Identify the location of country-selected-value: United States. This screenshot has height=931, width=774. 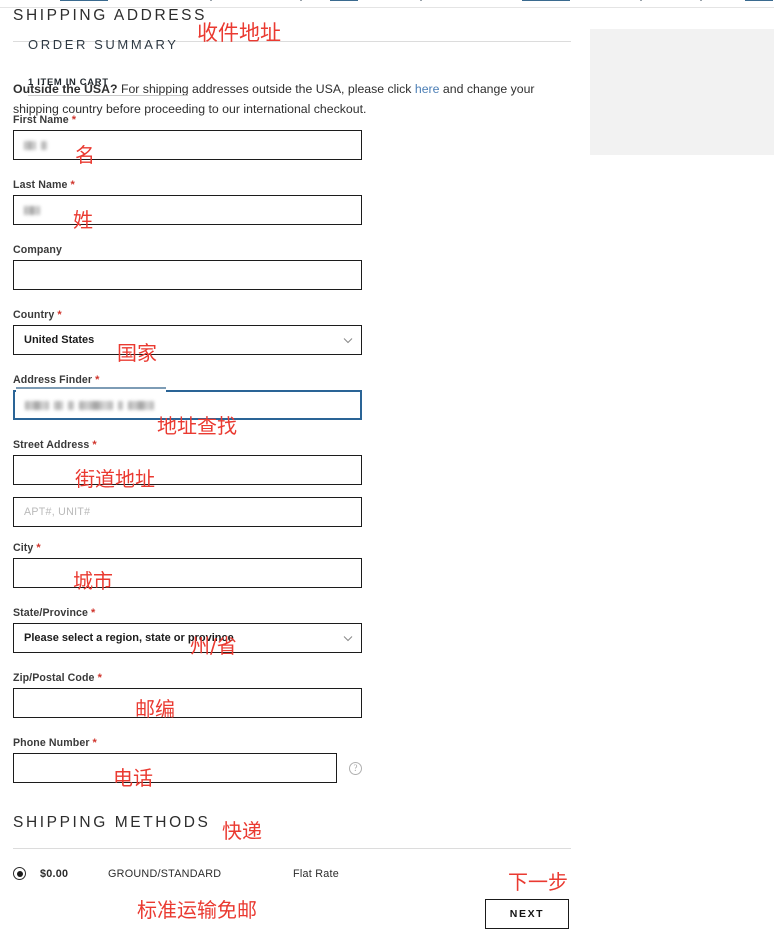
(59, 340).